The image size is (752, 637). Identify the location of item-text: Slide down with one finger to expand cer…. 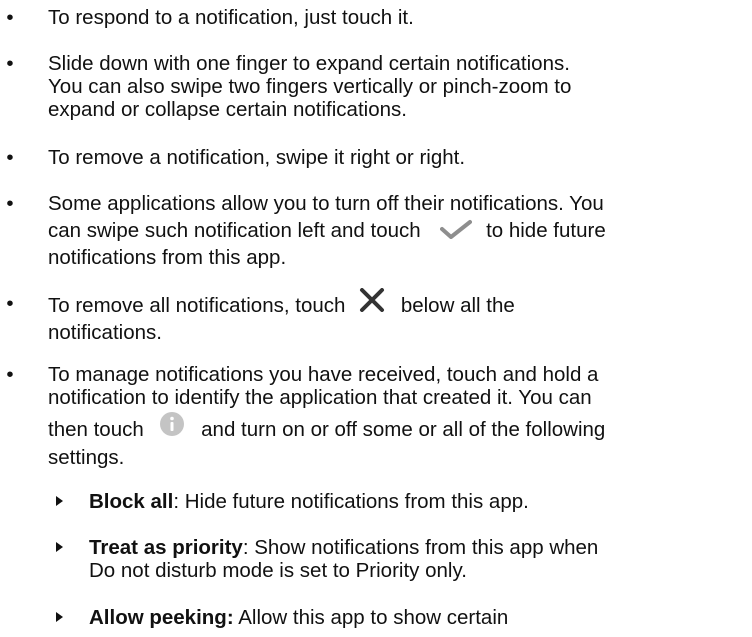
(309, 63).